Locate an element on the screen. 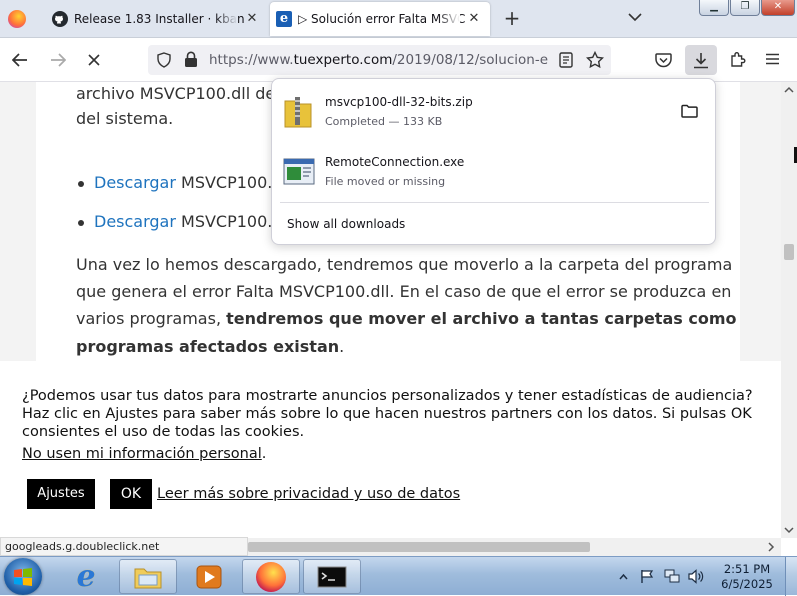 This screenshot has height=596, width=797. no-sell-line: No usen mi información personal. is located at coordinates (144, 454).